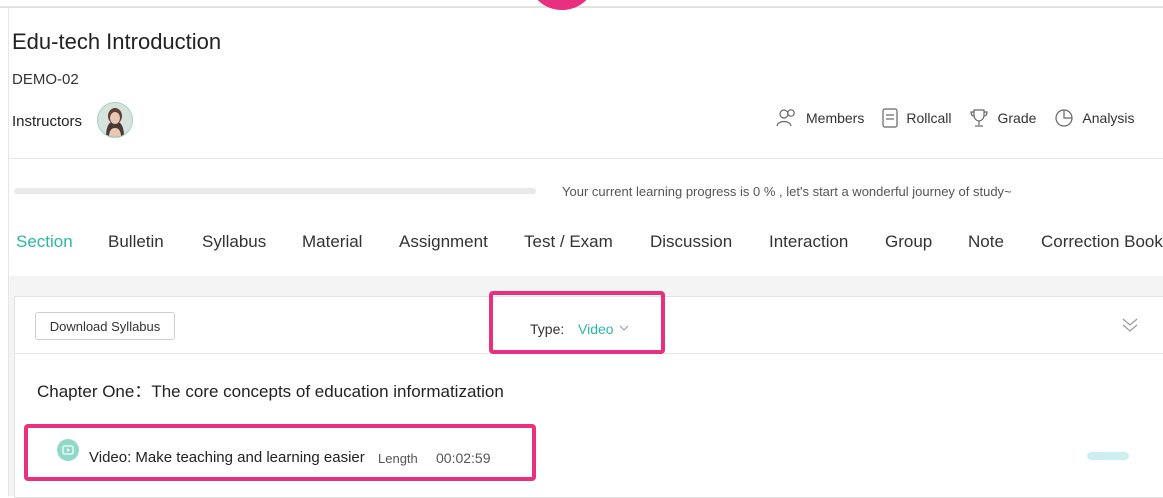  I want to click on pie-chart-icon, so click(1064, 118).